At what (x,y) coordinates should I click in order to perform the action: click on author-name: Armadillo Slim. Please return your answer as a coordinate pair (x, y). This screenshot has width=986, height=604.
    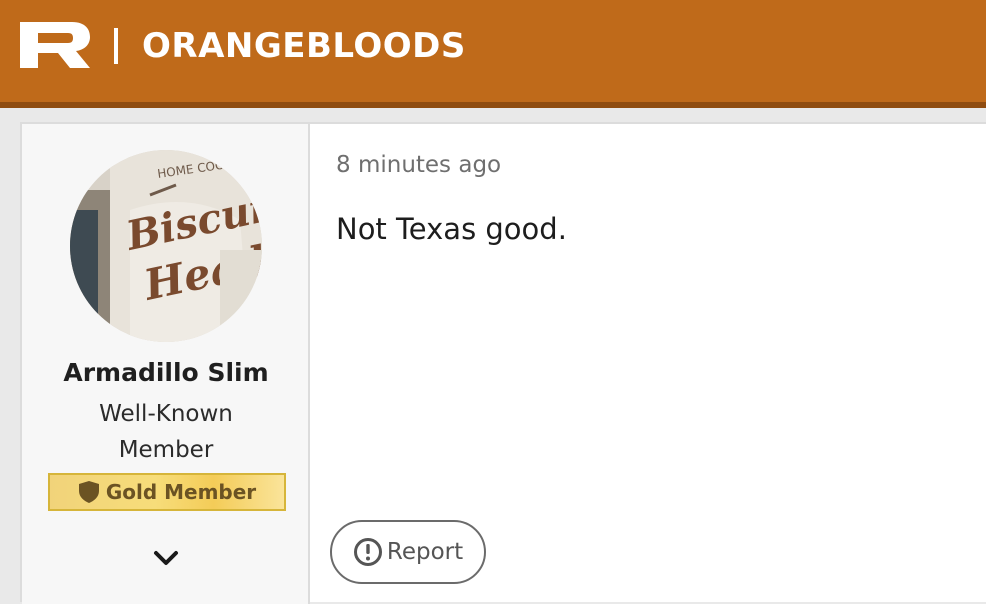
    Looking at the image, I should click on (166, 372).